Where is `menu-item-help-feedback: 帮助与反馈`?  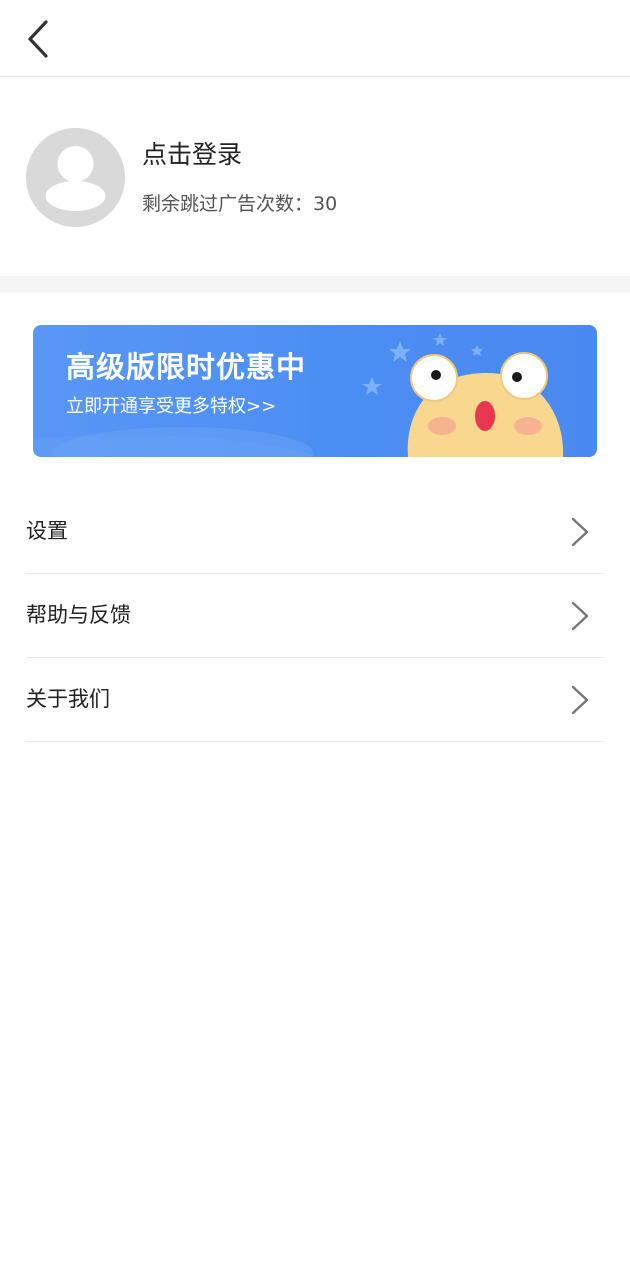
menu-item-help-feedback: 帮助与反馈 is located at coordinates (315, 616).